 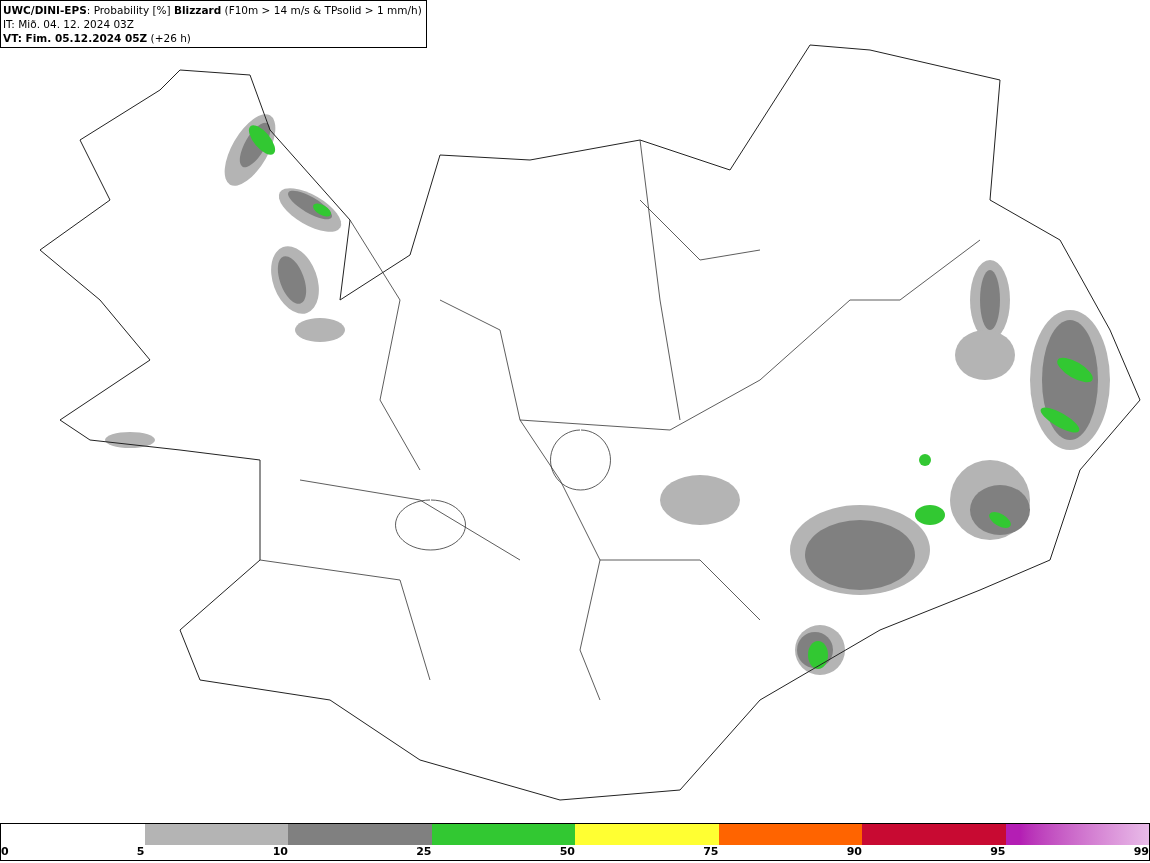 What do you see at coordinates (97, 38) in the screenshot?
I see `title-line: VT: Fim. 05.12.2024 05Z (+26 h)` at bounding box center [97, 38].